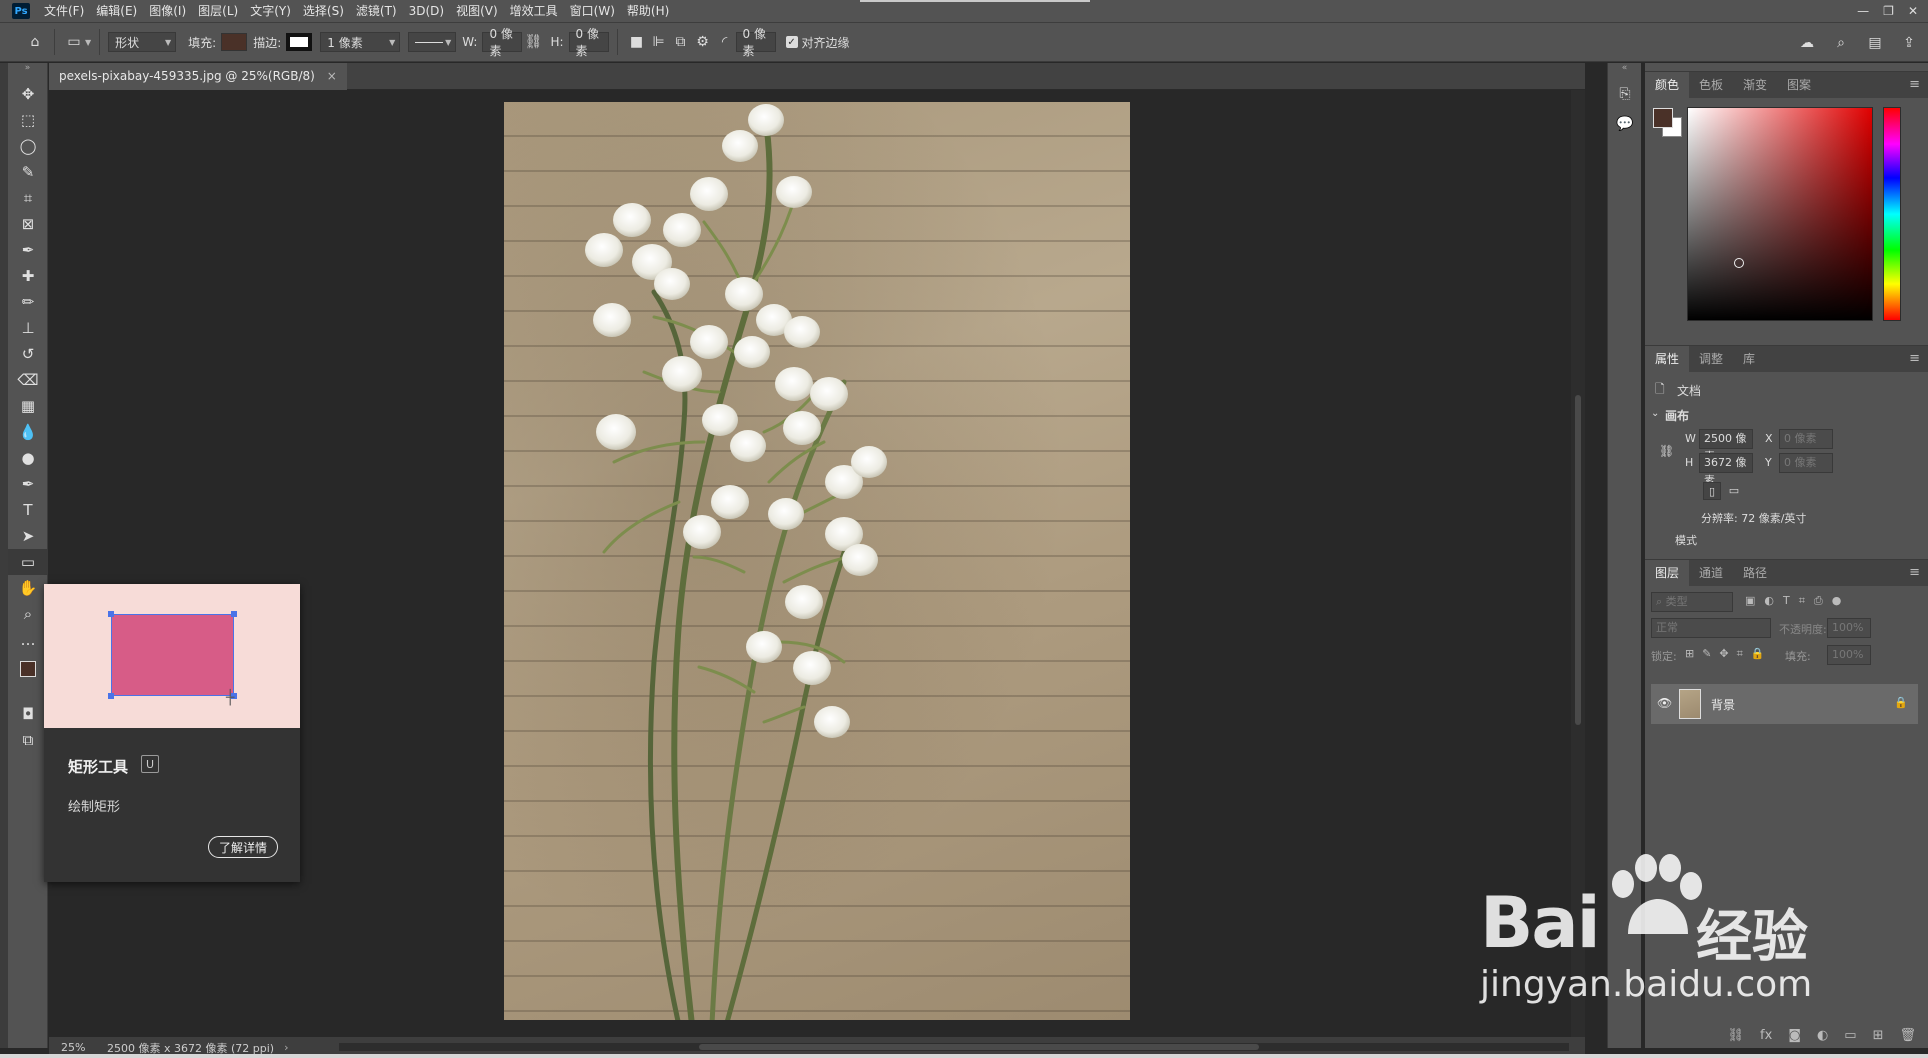 This screenshot has width=1928, height=1058. What do you see at coordinates (1711, 85) in the screenshot?
I see `tab-swatches: 色板` at bounding box center [1711, 85].